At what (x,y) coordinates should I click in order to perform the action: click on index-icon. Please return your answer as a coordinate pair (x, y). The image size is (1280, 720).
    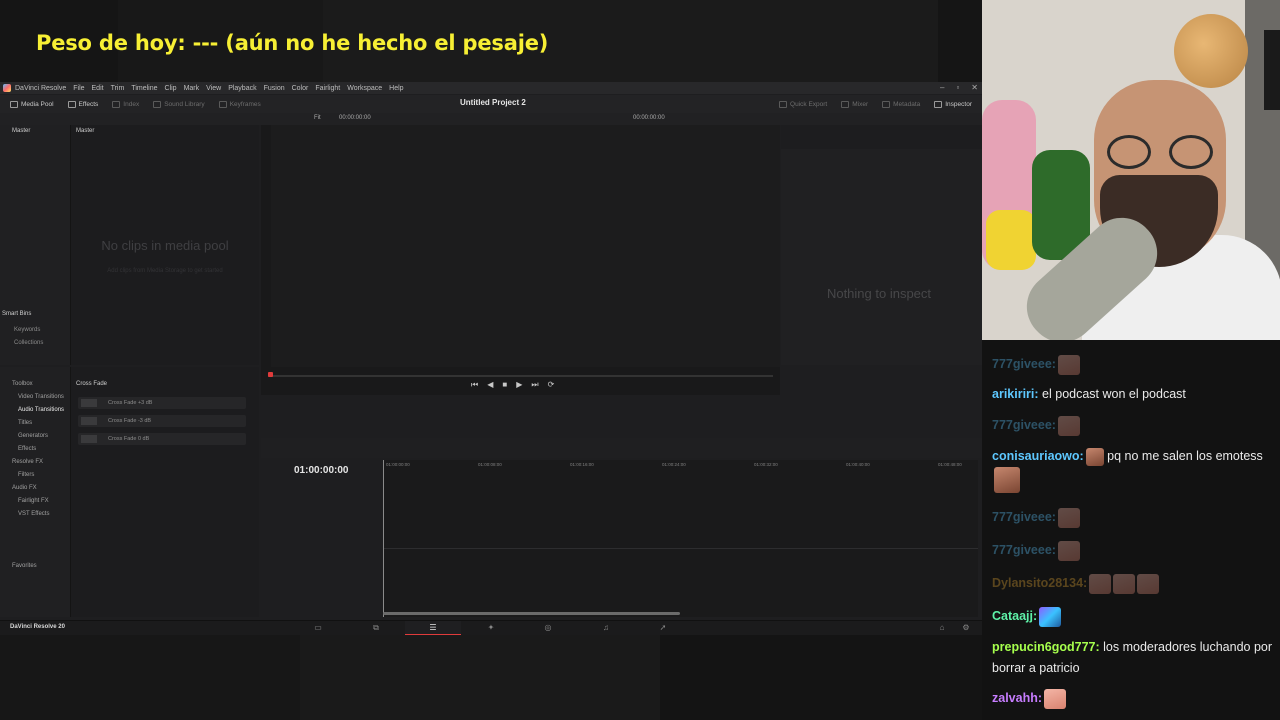
    Looking at the image, I should click on (116, 104).